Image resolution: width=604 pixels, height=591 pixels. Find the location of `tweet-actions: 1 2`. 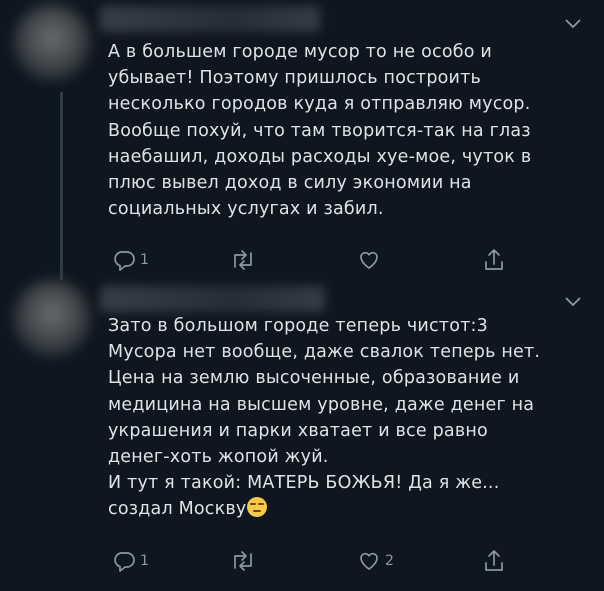

tweet-actions: 1 2 is located at coordinates (318, 561).